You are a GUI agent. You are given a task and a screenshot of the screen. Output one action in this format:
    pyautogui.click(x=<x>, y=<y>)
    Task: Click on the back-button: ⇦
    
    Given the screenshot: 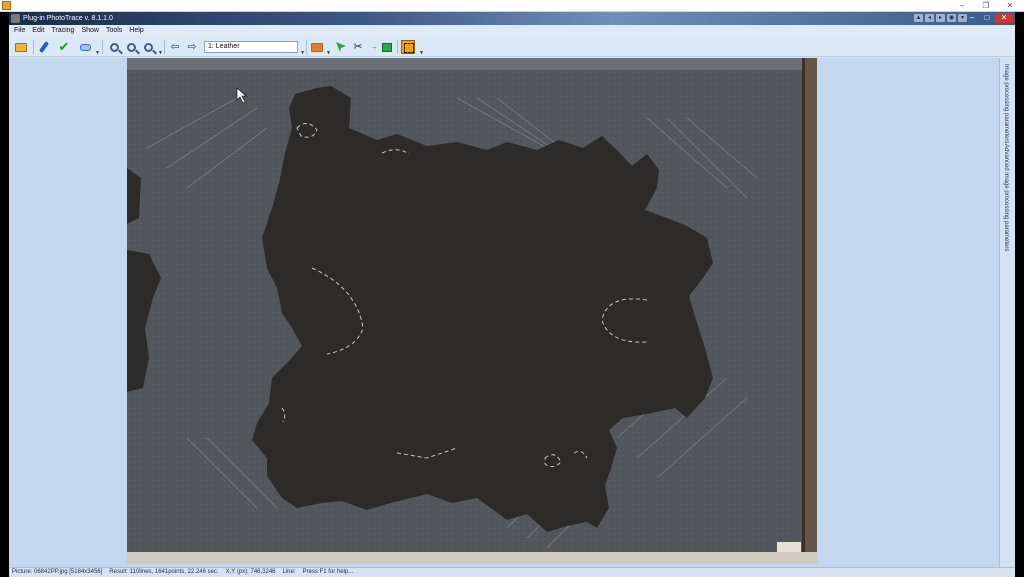 What is the action you would take?
    pyautogui.click(x=175, y=47)
    